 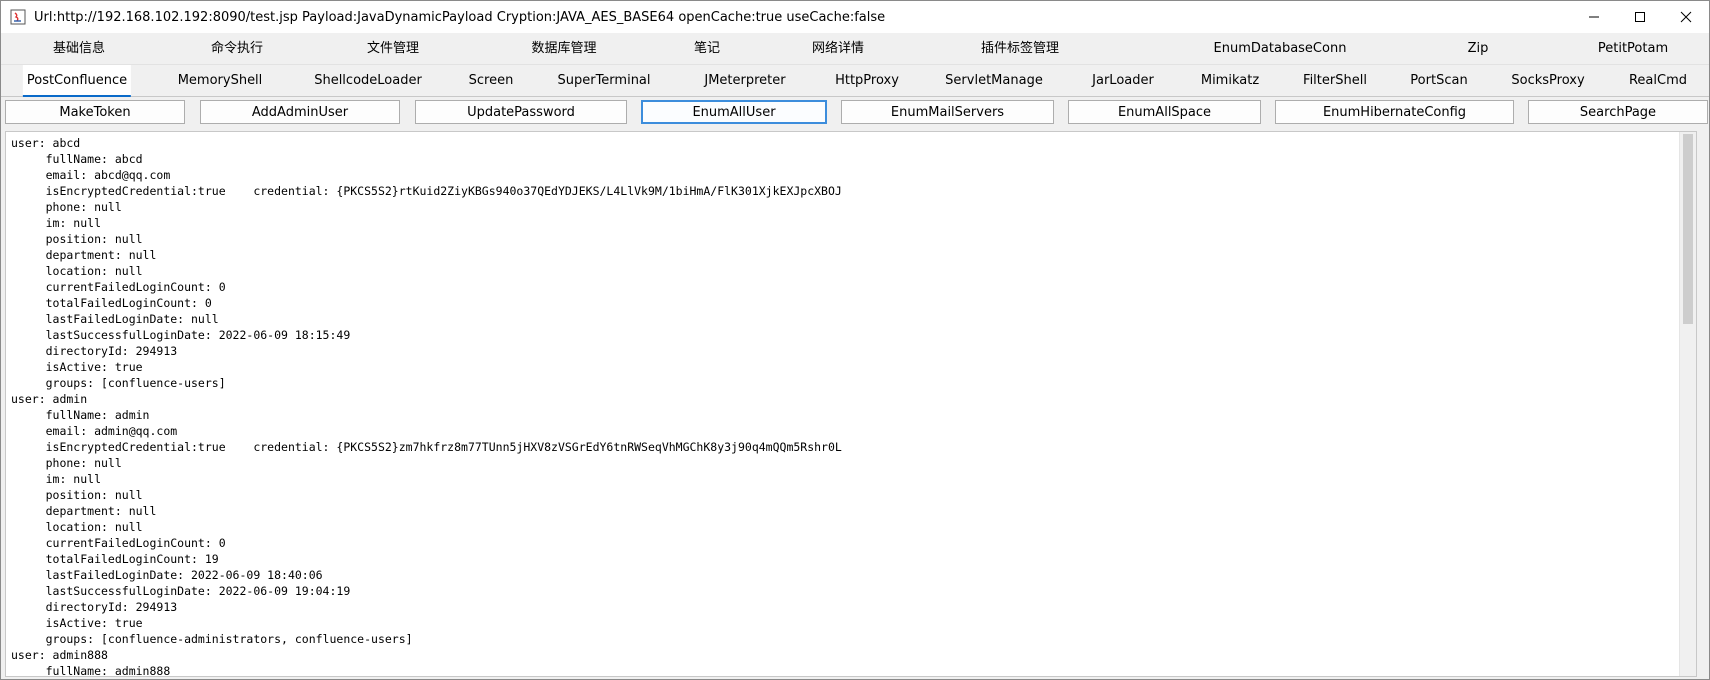 I want to click on tab-shellcode-loader: ShellcodeLoader, so click(x=368, y=80).